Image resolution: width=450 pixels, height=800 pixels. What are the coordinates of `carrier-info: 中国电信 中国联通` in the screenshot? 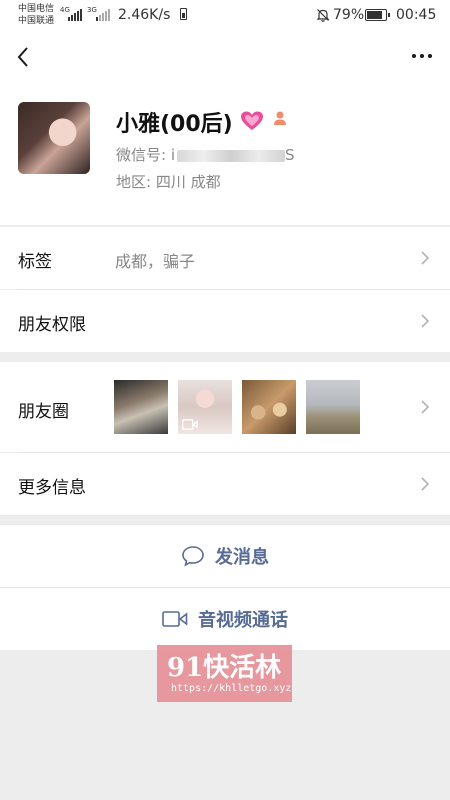 It's located at (36, 15).